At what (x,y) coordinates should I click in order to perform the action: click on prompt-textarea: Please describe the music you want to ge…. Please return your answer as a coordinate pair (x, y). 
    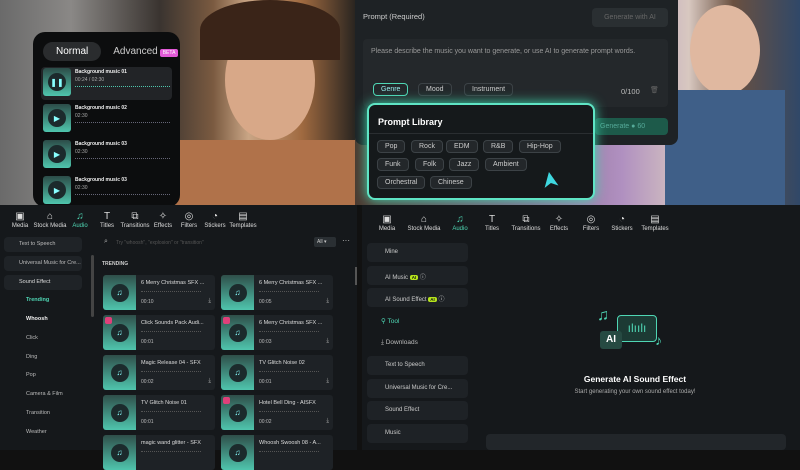
    Looking at the image, I should click on (515, 73).